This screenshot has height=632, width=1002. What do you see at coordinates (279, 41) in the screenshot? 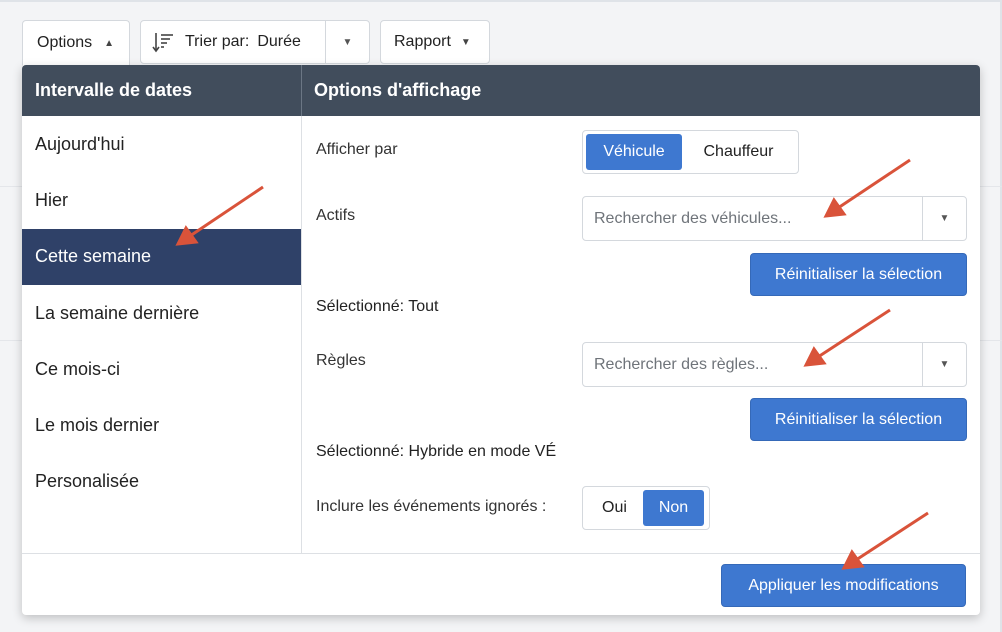
I see `sort-value: Durée` at bounding box center [279, 41].